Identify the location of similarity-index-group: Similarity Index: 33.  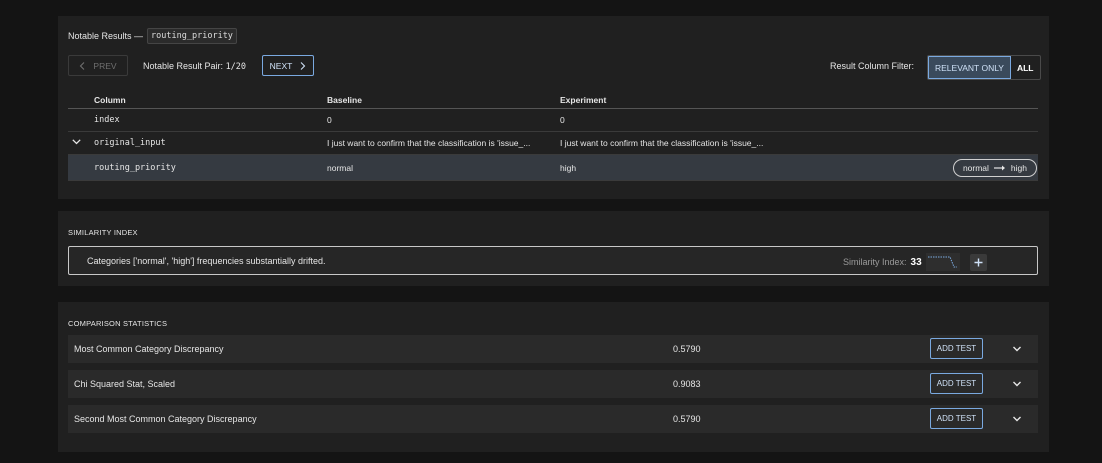
(915, 262).